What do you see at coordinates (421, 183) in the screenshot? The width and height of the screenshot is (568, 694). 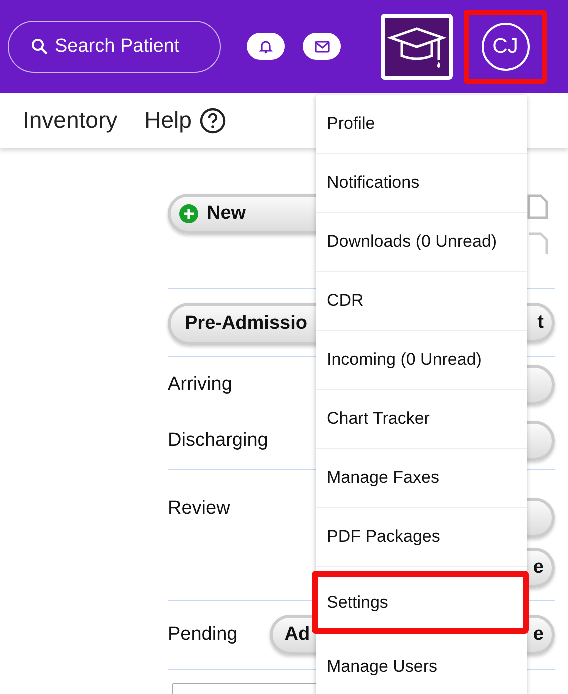 I see `menu-item: Notifications` at bounding box center [421, 183].